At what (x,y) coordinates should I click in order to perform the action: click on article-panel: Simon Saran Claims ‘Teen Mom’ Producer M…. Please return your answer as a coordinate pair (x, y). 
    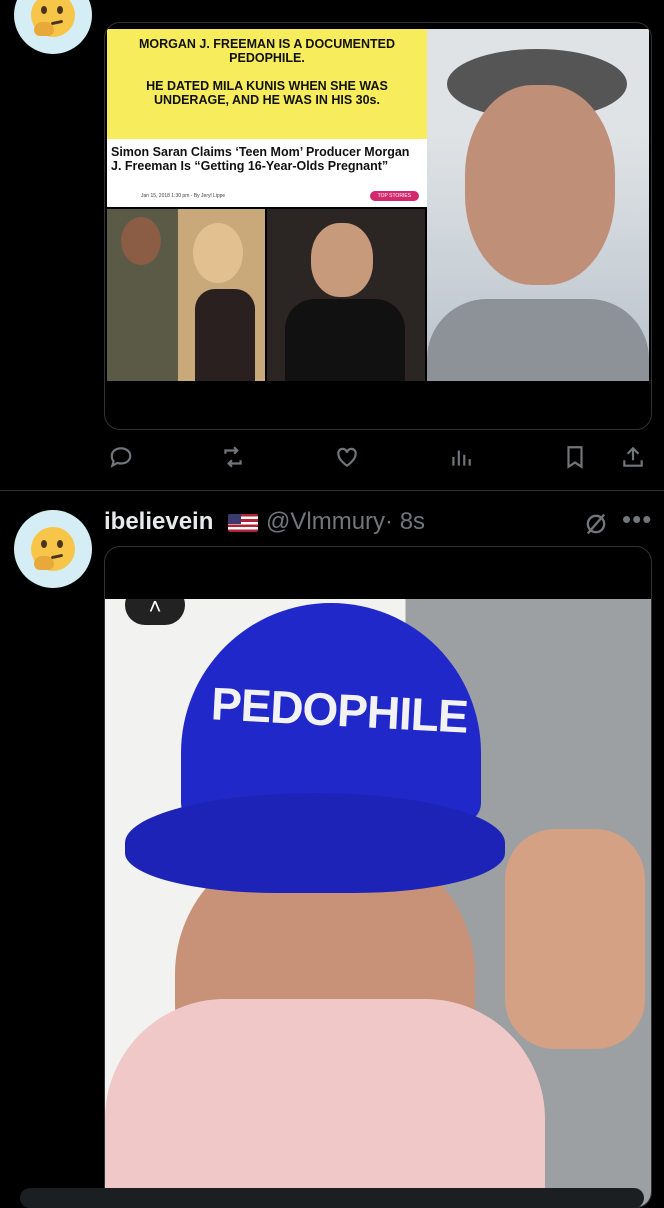
    Looking at the image, I should click on (267, 173).